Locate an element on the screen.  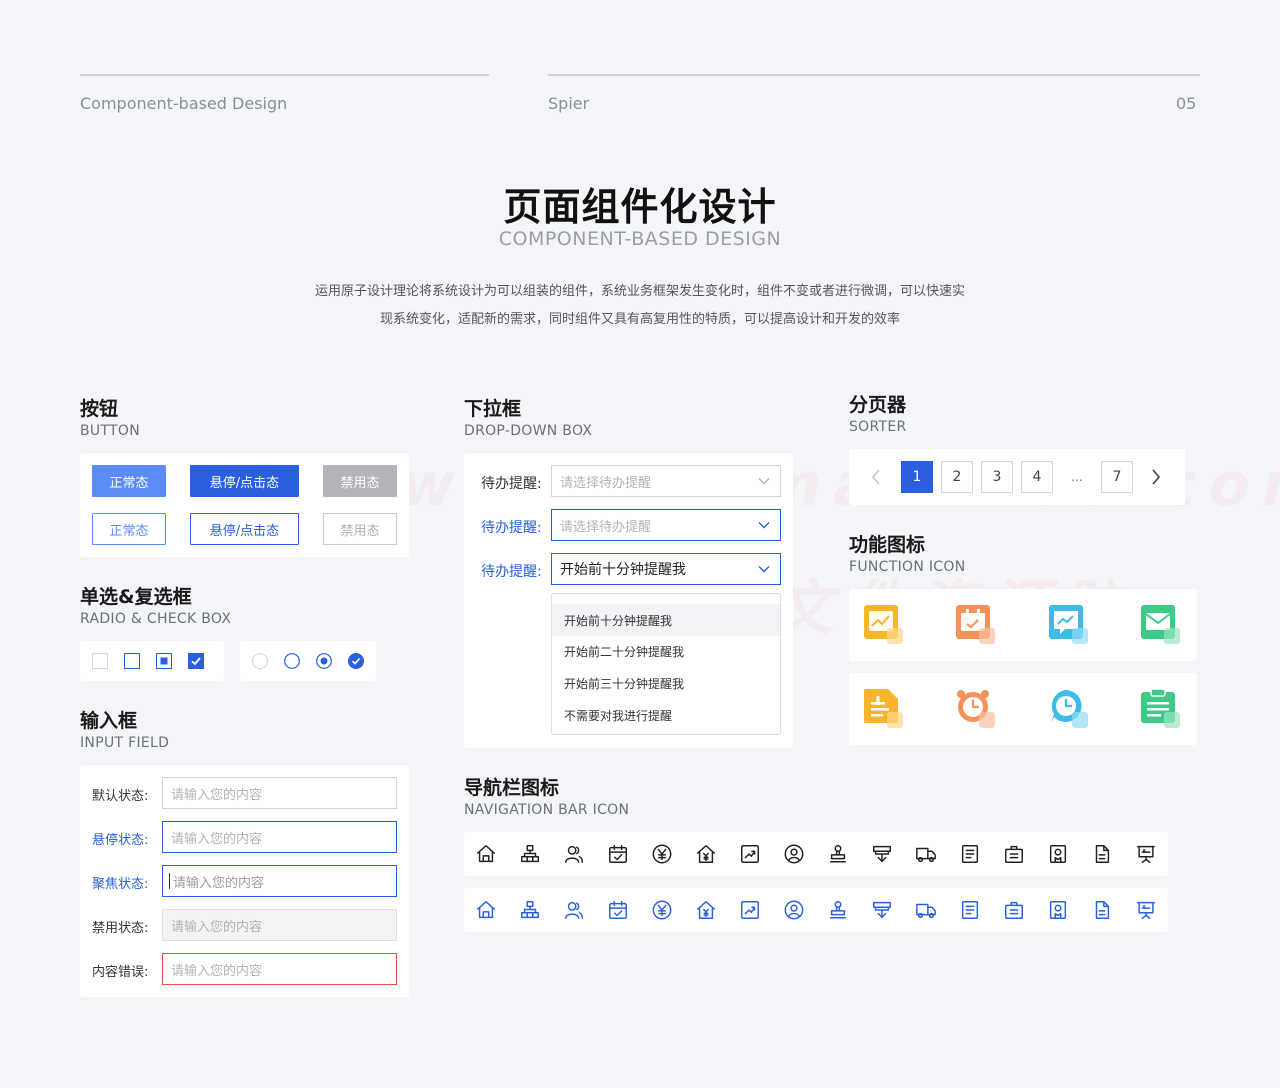
radio-section-subtitle: RADIO & CHECK BOX is located at coordinates (156, 619).